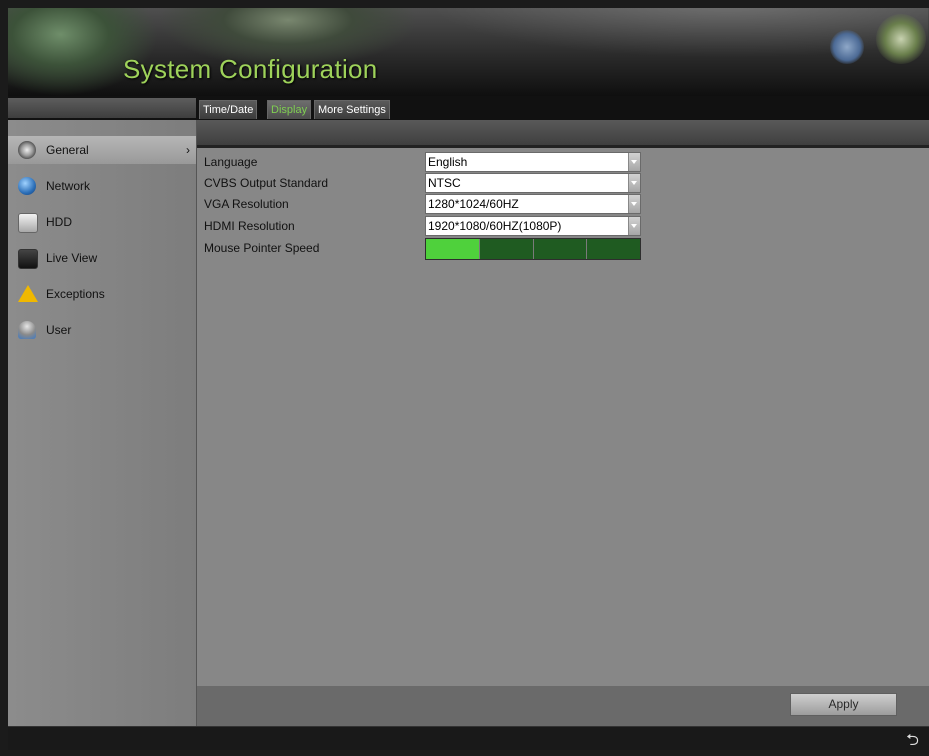 This screenshot has height=756, width=929. I want to click on sidebar-item-label: HDD, so click(59, 222).